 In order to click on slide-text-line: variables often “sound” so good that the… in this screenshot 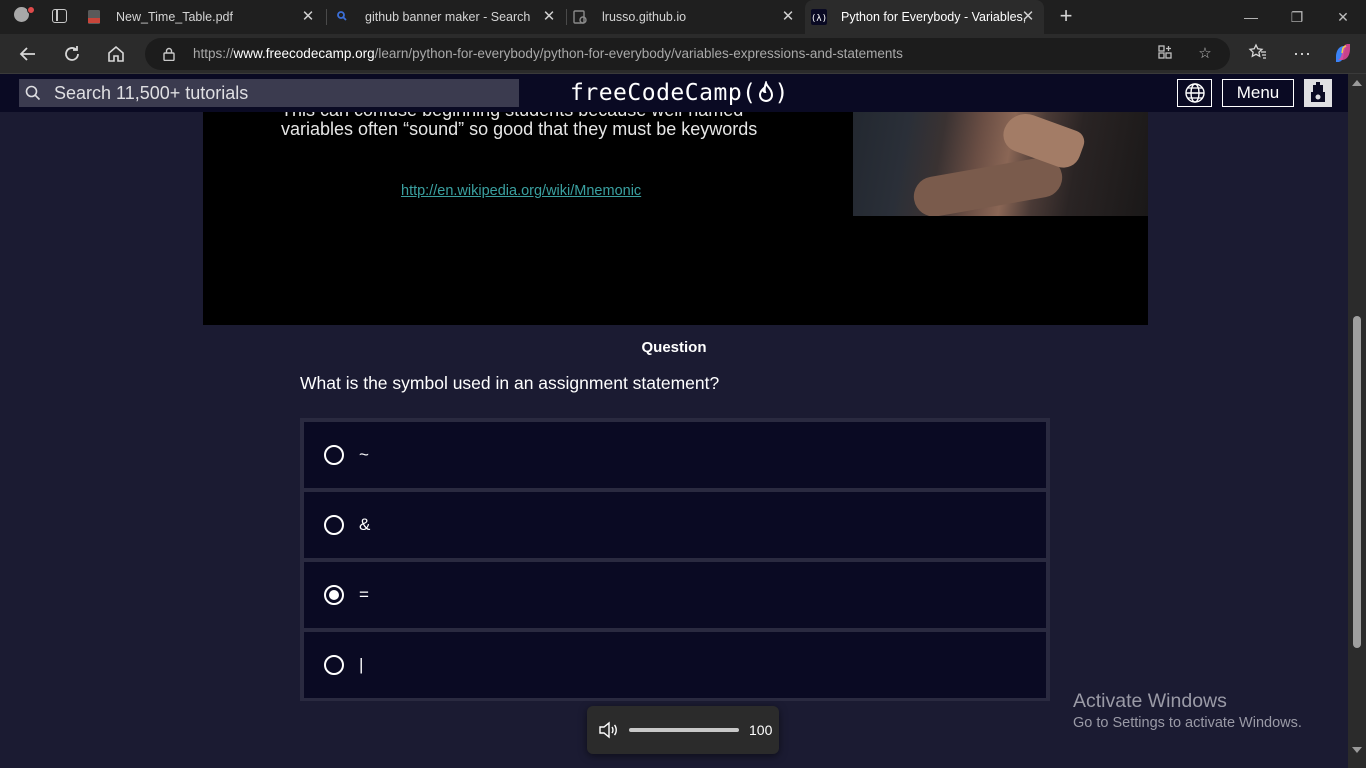, I will do `click(519, 129)`.